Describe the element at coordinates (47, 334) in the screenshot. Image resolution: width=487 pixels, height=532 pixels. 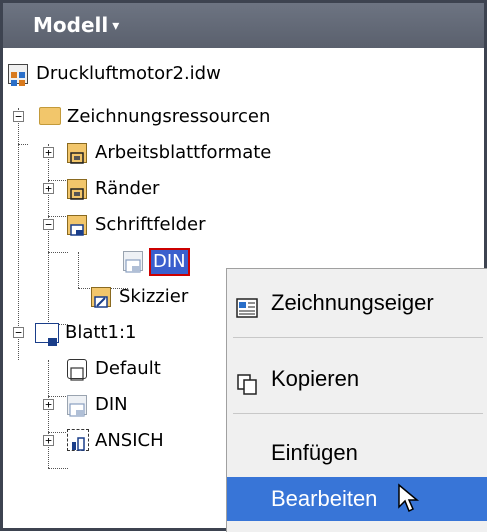
I see `sheet-icon` at that location.